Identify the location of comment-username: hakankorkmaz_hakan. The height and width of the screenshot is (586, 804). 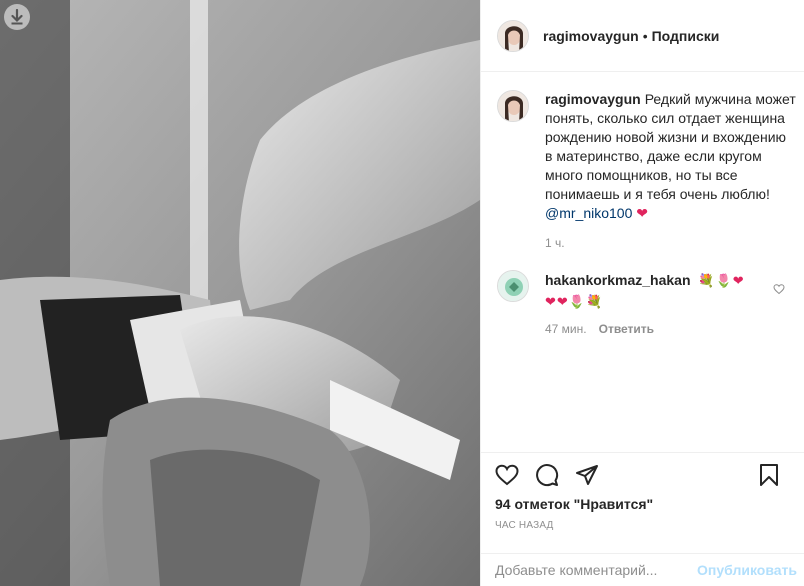
(618, 280).